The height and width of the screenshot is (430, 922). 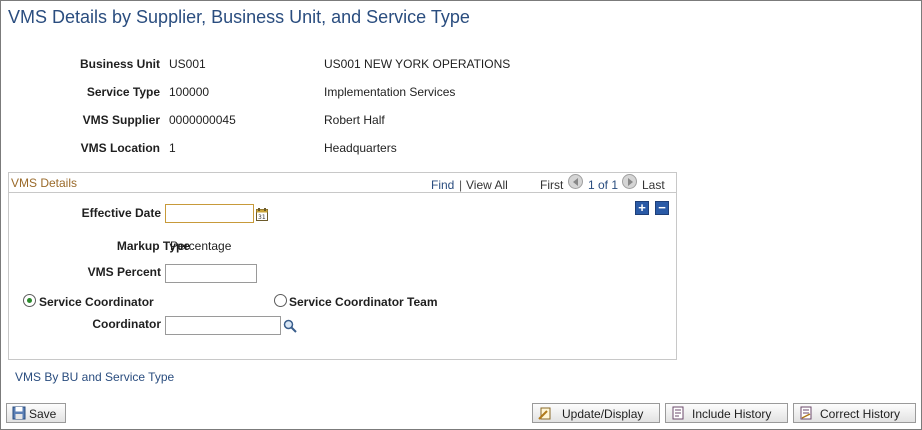 What do you see at coordinates (211, 273) in the screenshot?
I see `vms-percent-input` at bounding box center [211, 273].